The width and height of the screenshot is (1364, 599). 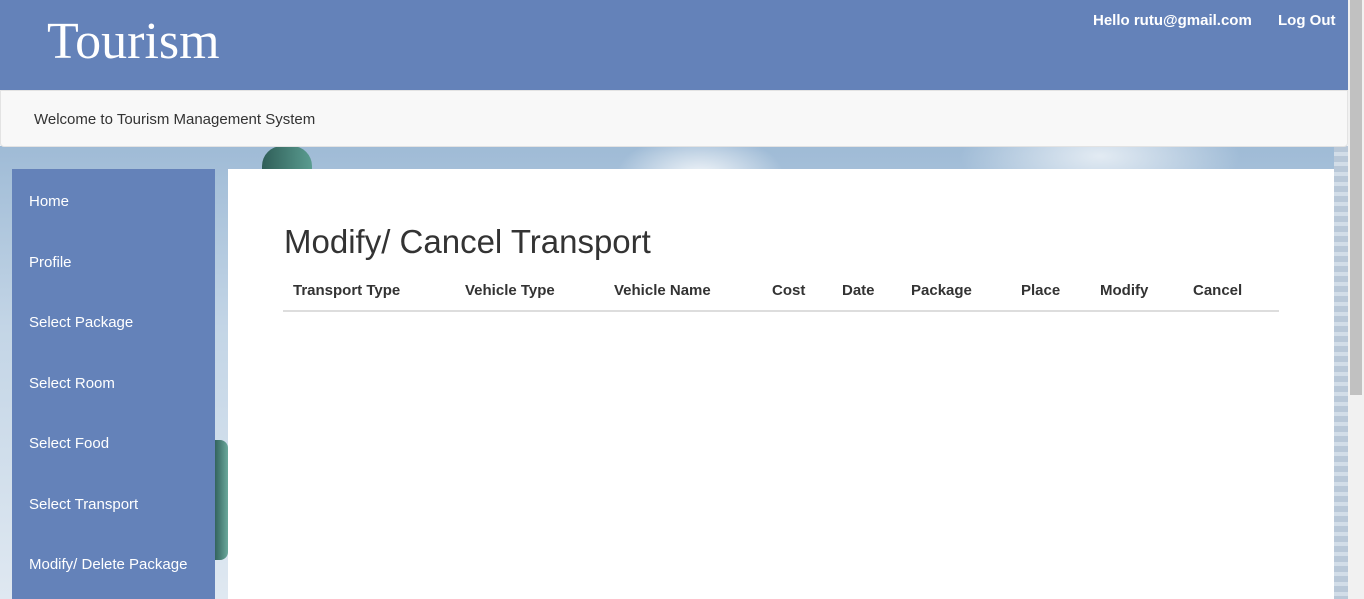 I want to click on sidebar-item-select-package: Select Package, so click(x=81, y=322).